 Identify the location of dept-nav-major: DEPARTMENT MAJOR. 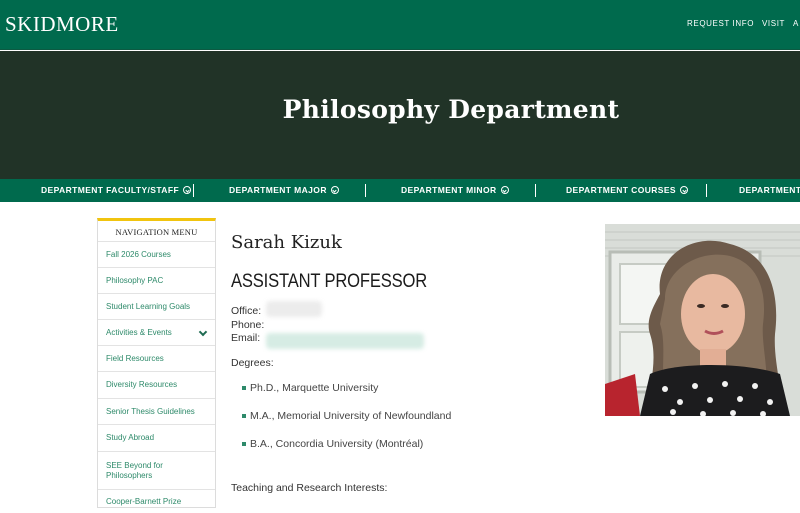
(284, 190).